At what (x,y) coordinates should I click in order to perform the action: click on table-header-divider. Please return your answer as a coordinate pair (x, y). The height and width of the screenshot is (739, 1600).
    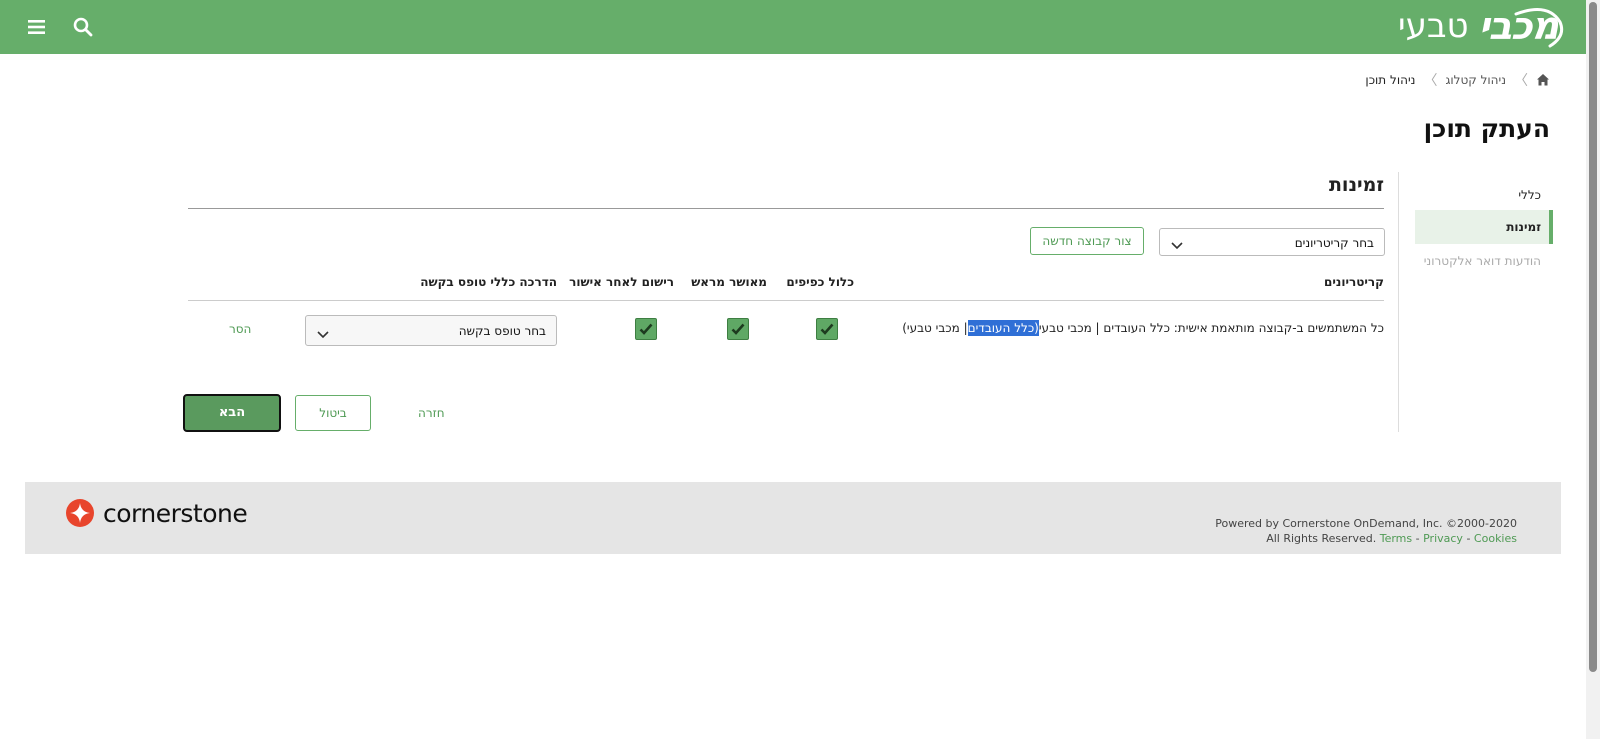
    Looking at the image, I should click on (786, 300).